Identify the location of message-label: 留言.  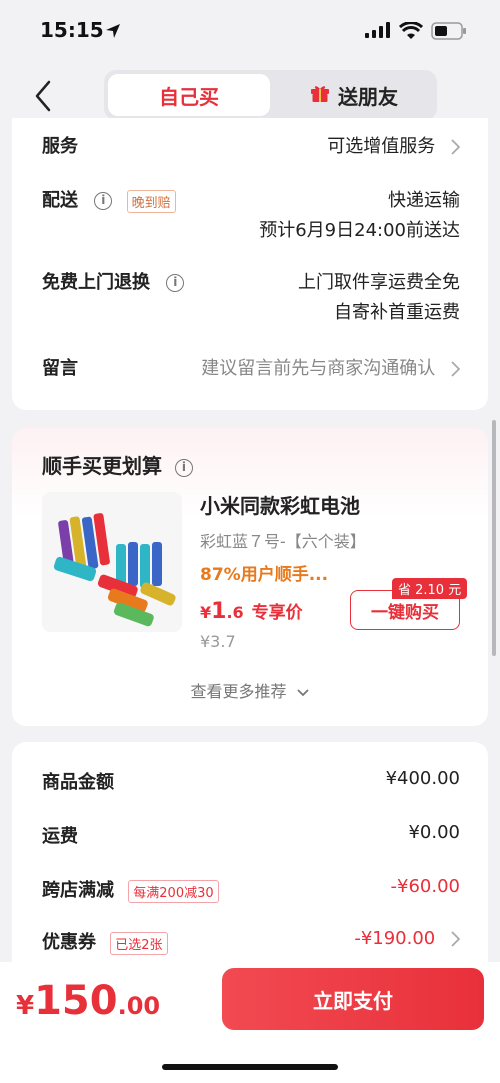
(60, 368).